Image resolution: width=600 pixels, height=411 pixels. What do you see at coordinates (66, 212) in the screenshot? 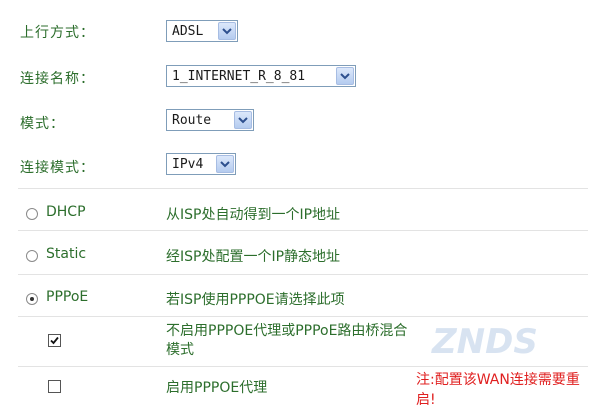
I see `option-dhcp-label: DHCP` at bounding box center [66, 212].